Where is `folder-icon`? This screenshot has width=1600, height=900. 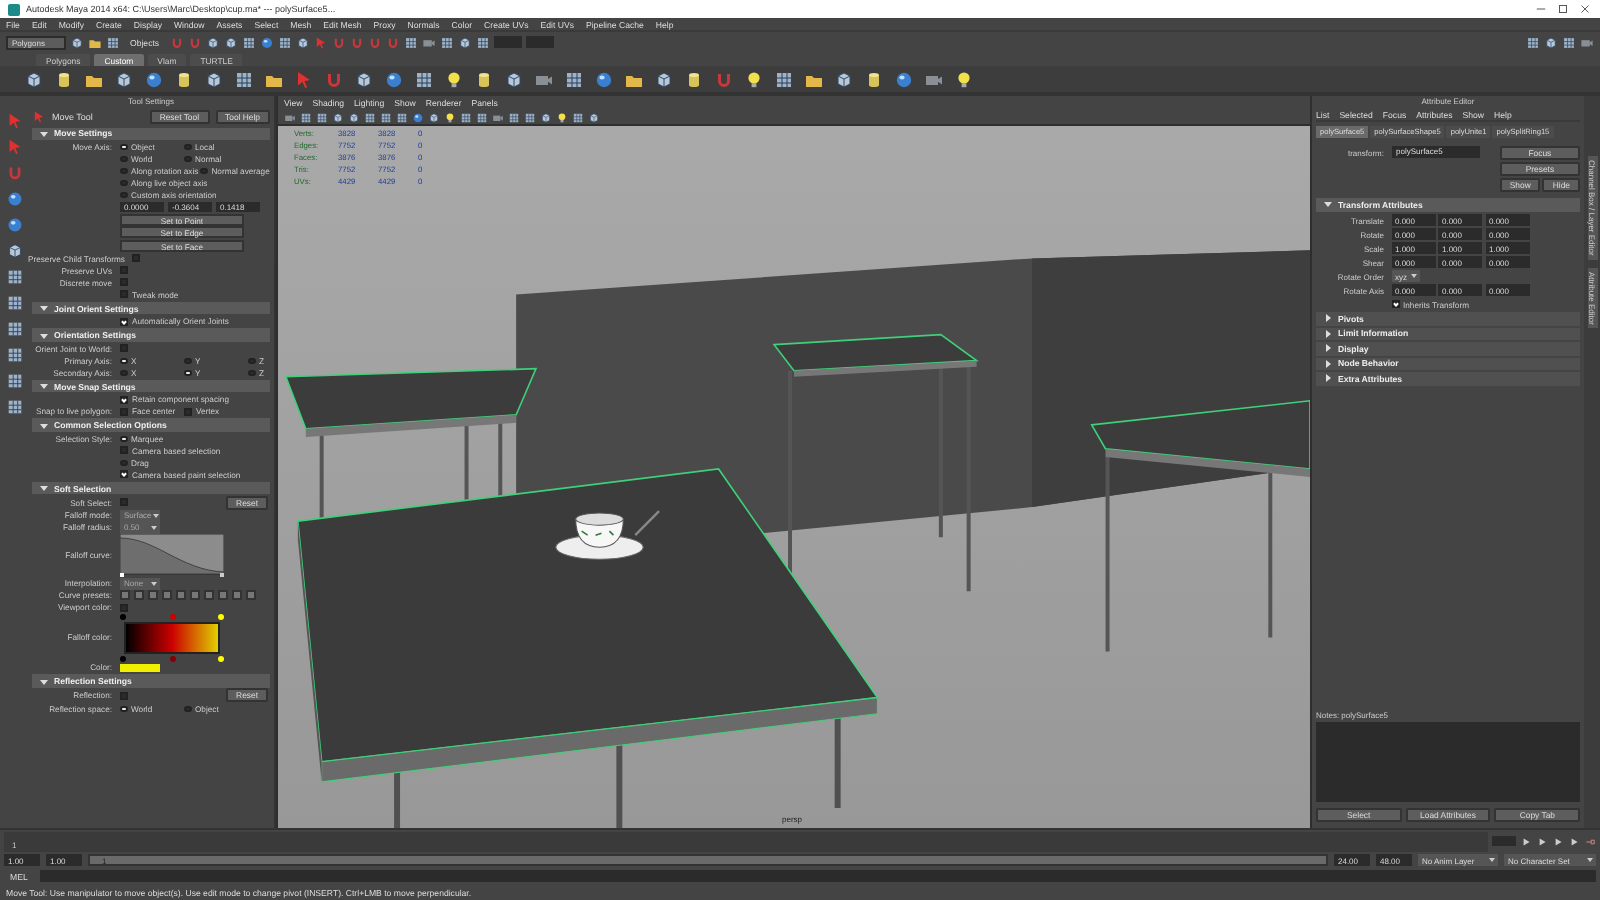
folder-icon is located at coordinates (95, 42).